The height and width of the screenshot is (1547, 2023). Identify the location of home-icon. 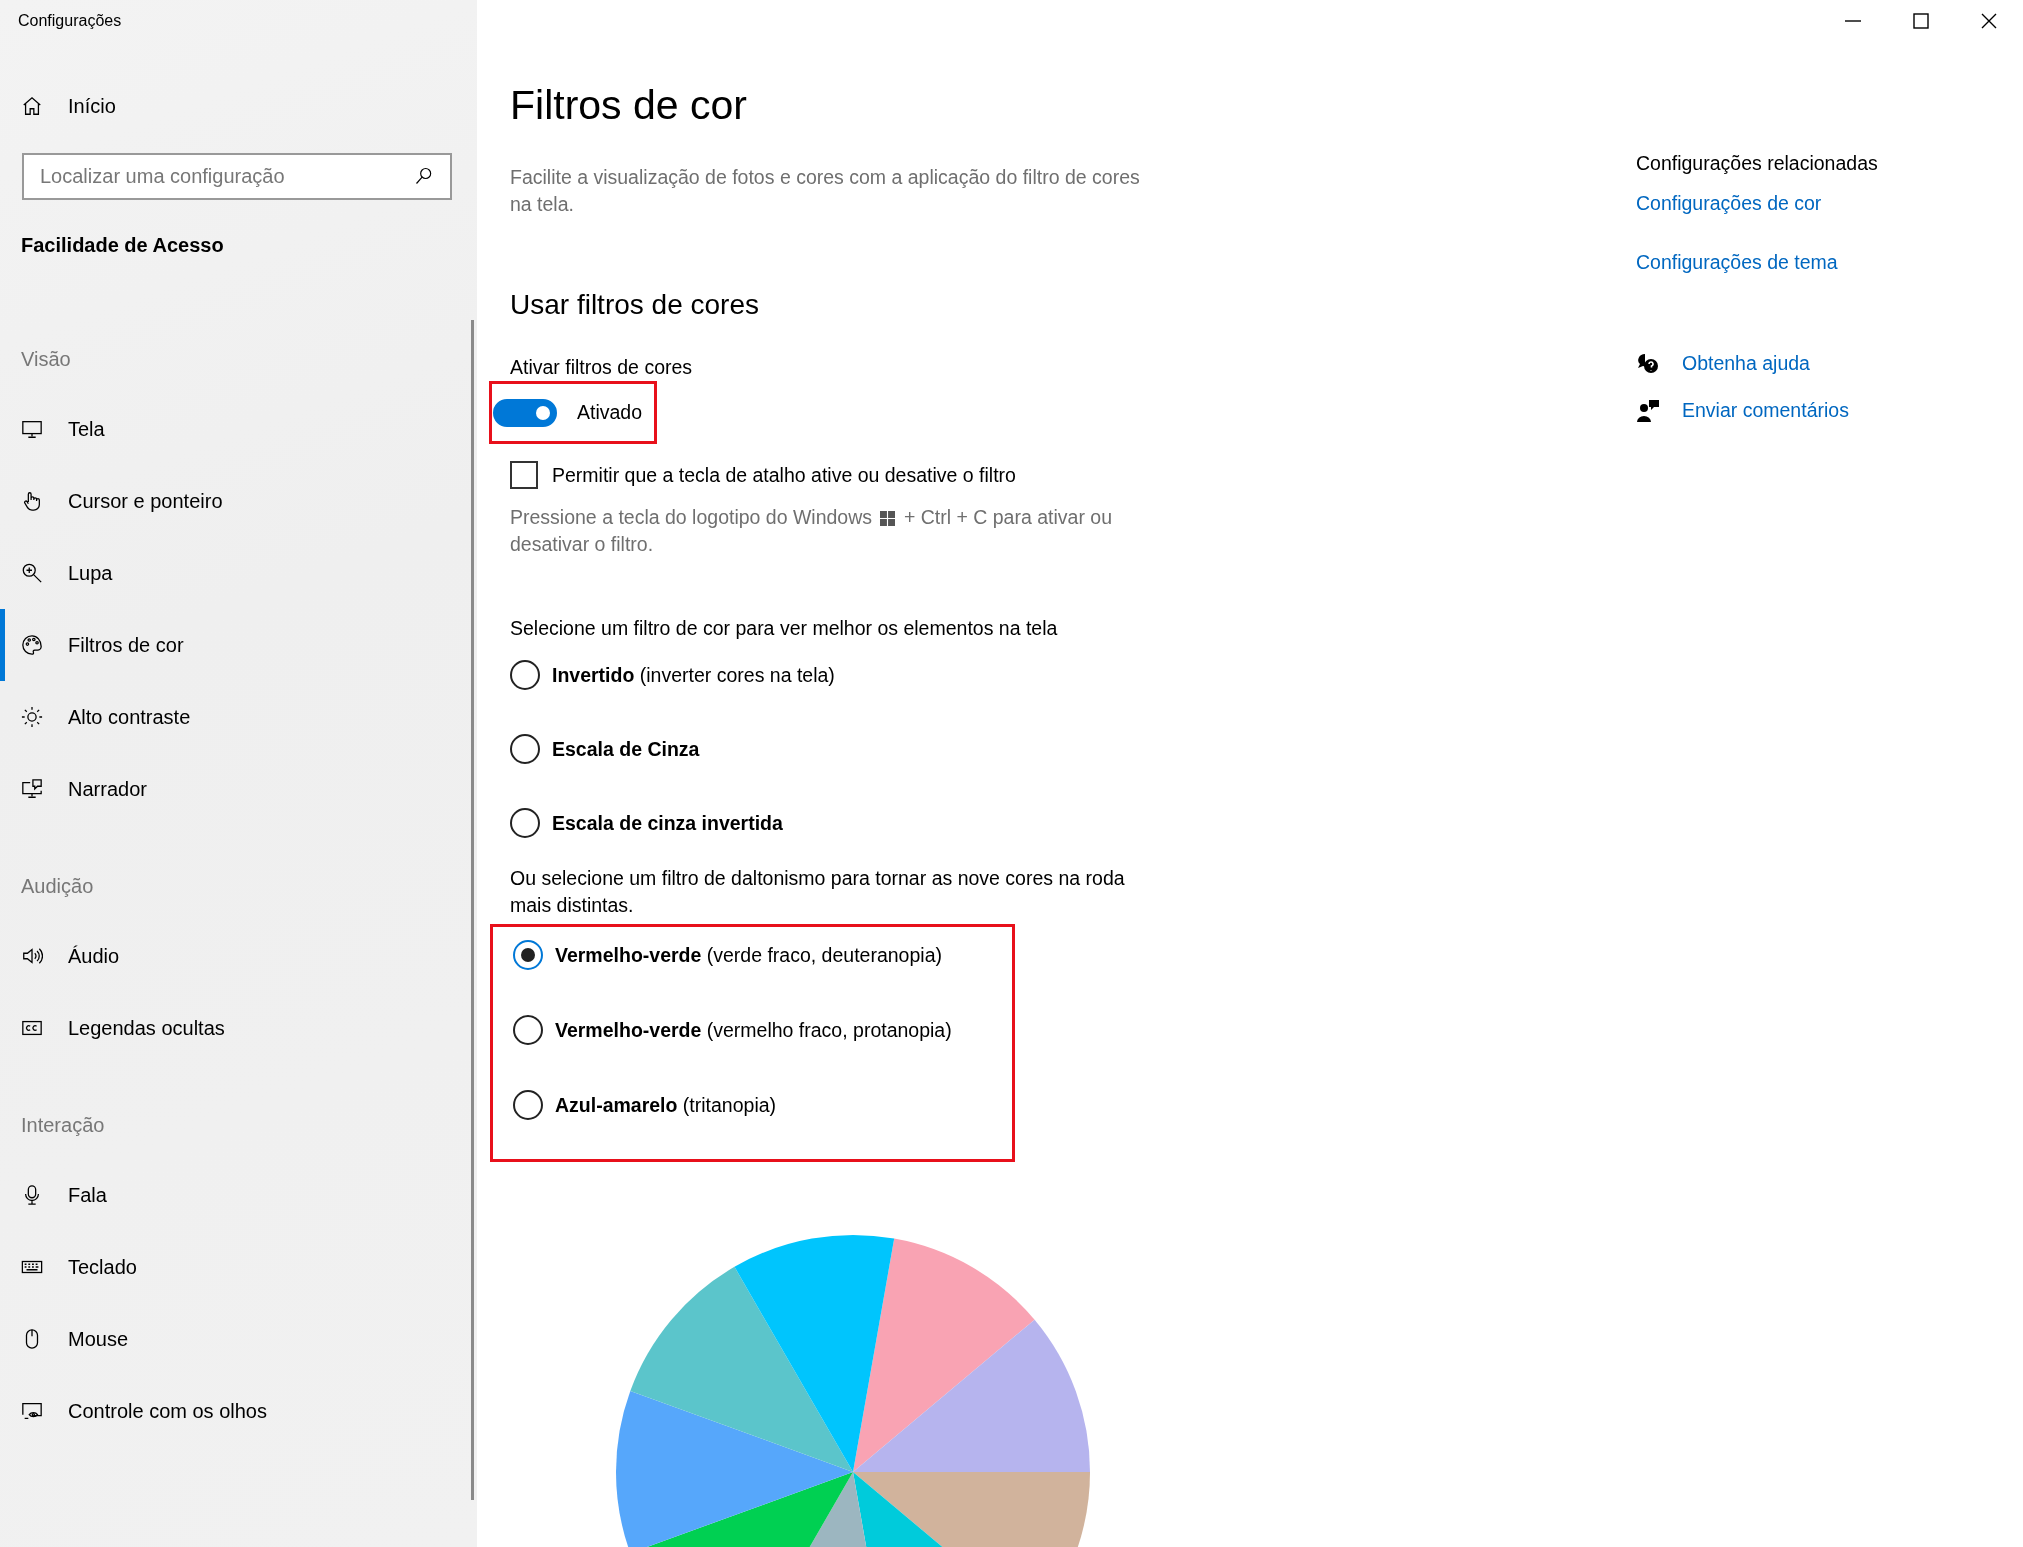
(32, 106).